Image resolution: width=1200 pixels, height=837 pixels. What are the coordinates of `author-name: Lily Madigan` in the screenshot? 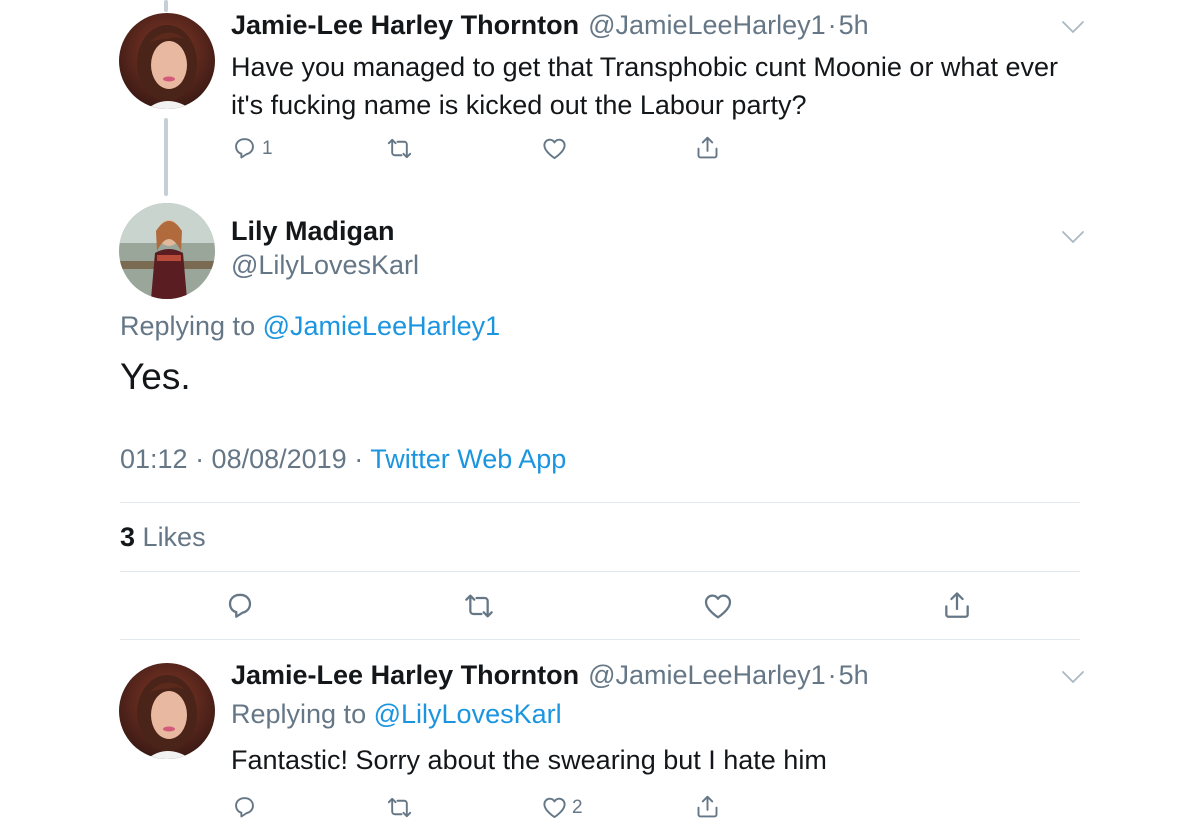 It's located at (313, 231).